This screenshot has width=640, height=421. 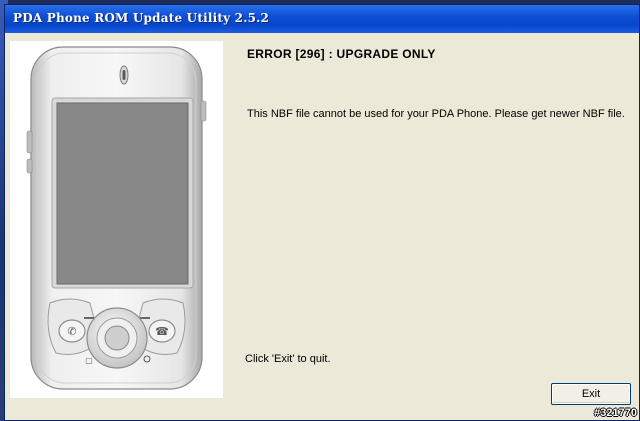 What do you see at coordinates (322, 19) in the screenshot?
I see `title-bar: PDA Phone ROM Update Utility 2.5.2` at bounding box center [322, 19].